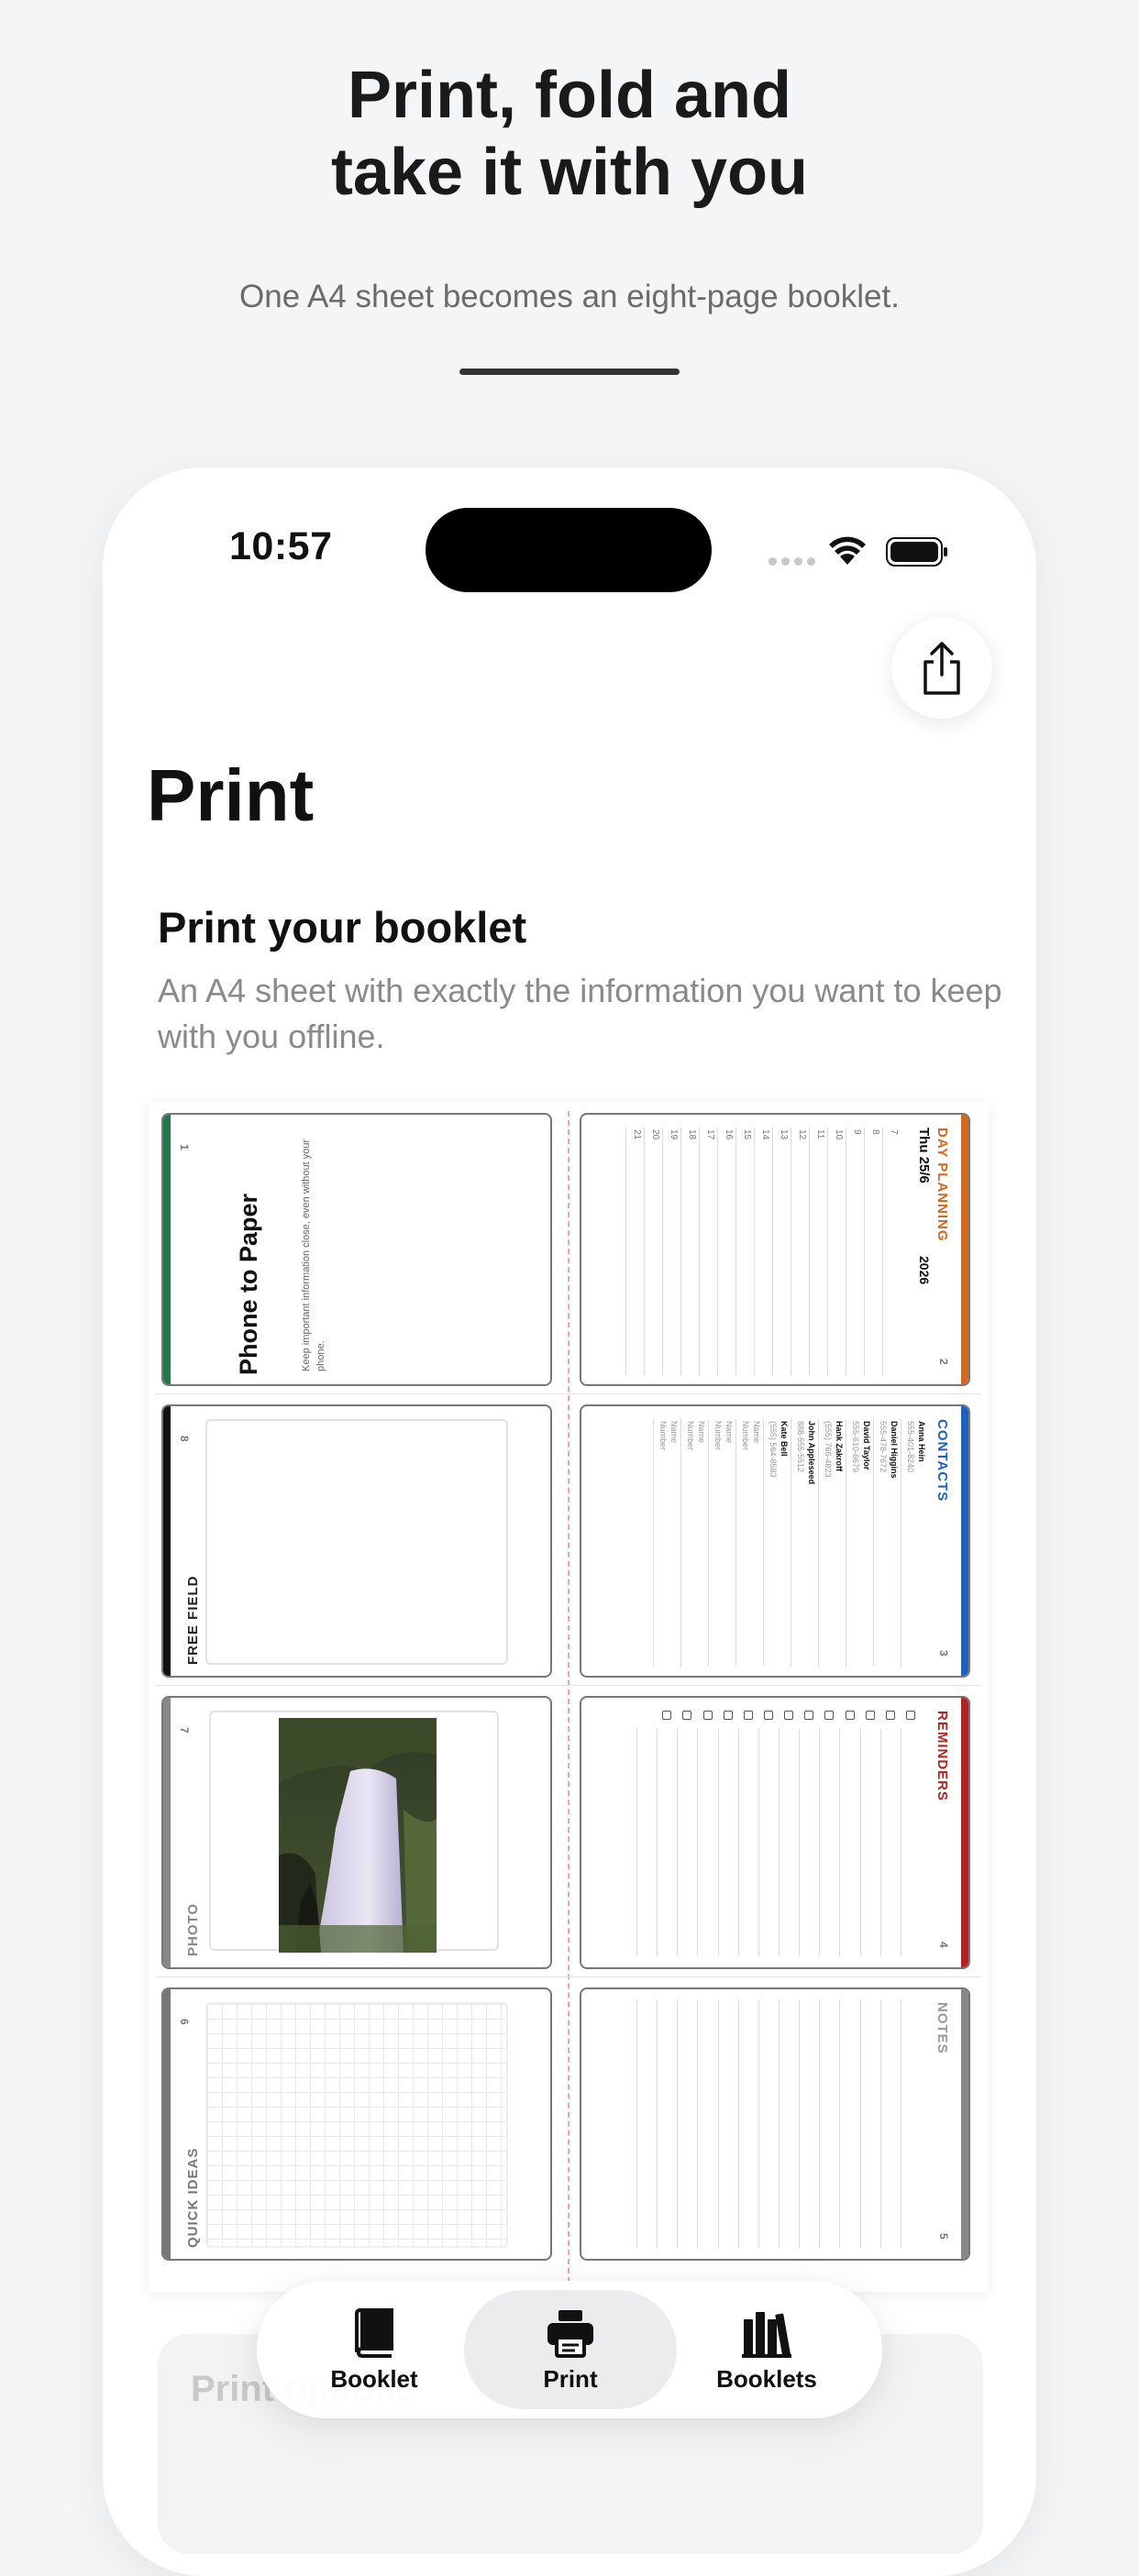 The width and height of the screenshot is (1139, 2576). What do you see at coordinates (358, 1836) in the screenshot?
I see `waterfall-photo` at bounding box center [358, 1836].